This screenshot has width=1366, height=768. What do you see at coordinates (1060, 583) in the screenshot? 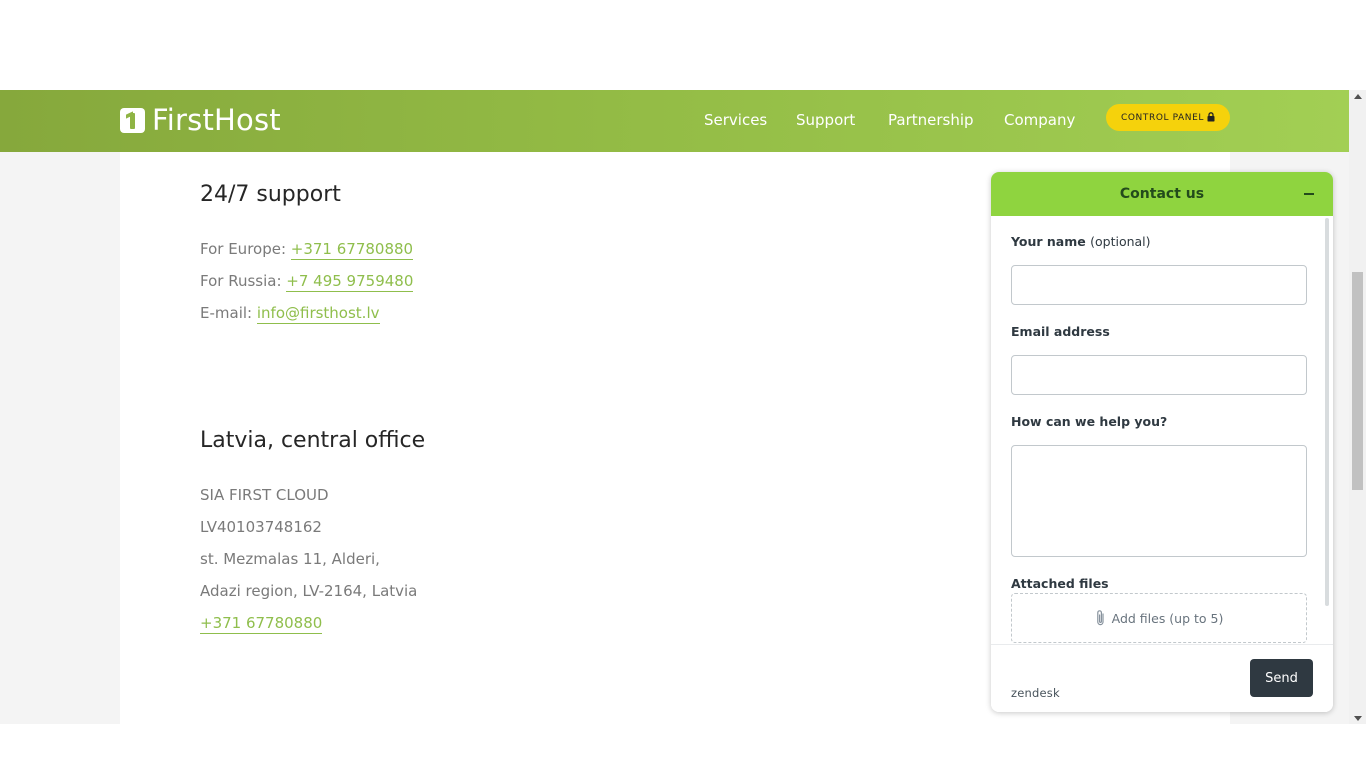
I see `attached-files-label: Attached files` at bounding box center [1060, 583].